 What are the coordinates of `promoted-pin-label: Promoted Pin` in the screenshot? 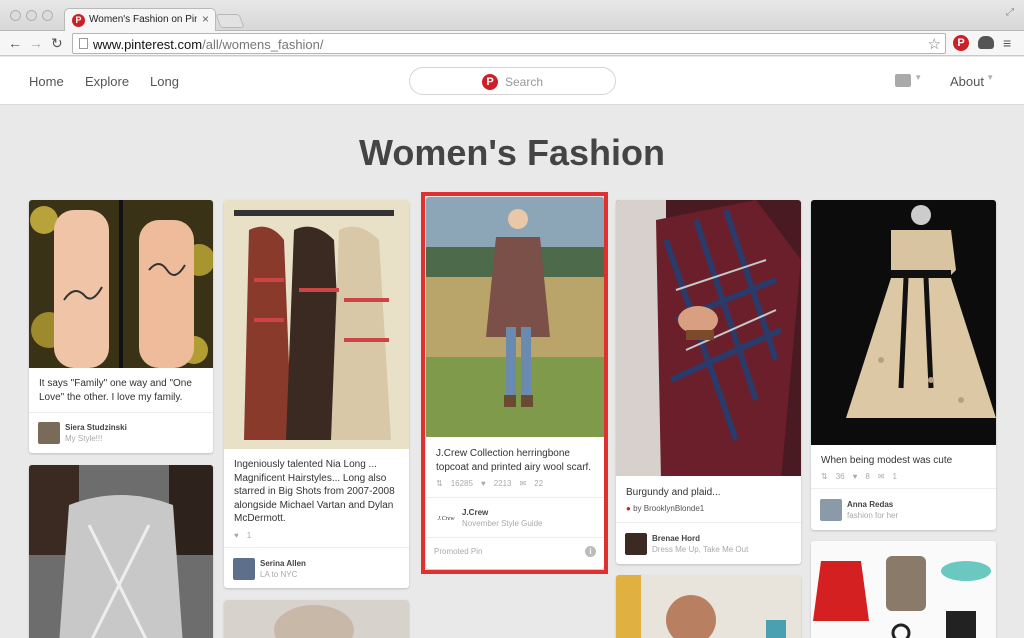 It's located at (458, 551).